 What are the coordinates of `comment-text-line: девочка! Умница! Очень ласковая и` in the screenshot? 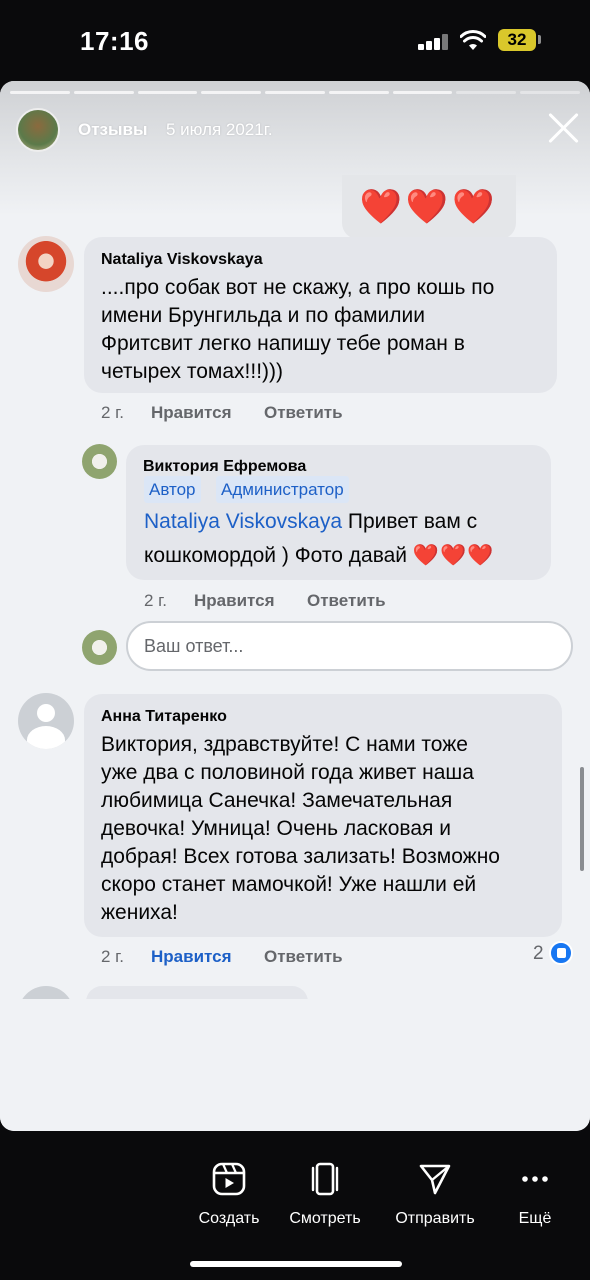 It's located at (276, 828).